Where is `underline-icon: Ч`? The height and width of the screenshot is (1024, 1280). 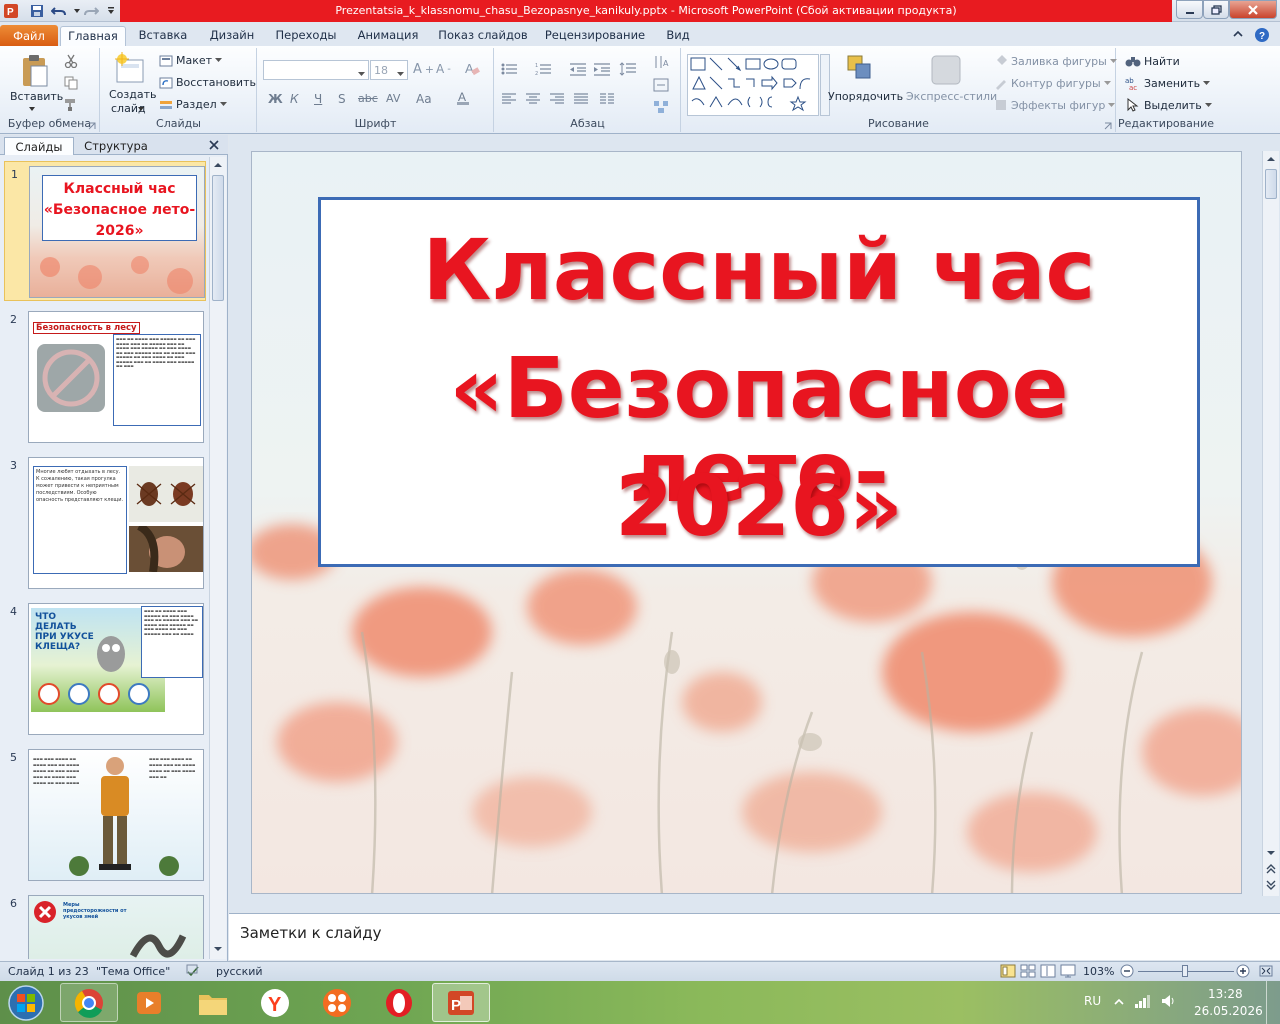
underline-icon: Ч is located at coordinates (318, 99).